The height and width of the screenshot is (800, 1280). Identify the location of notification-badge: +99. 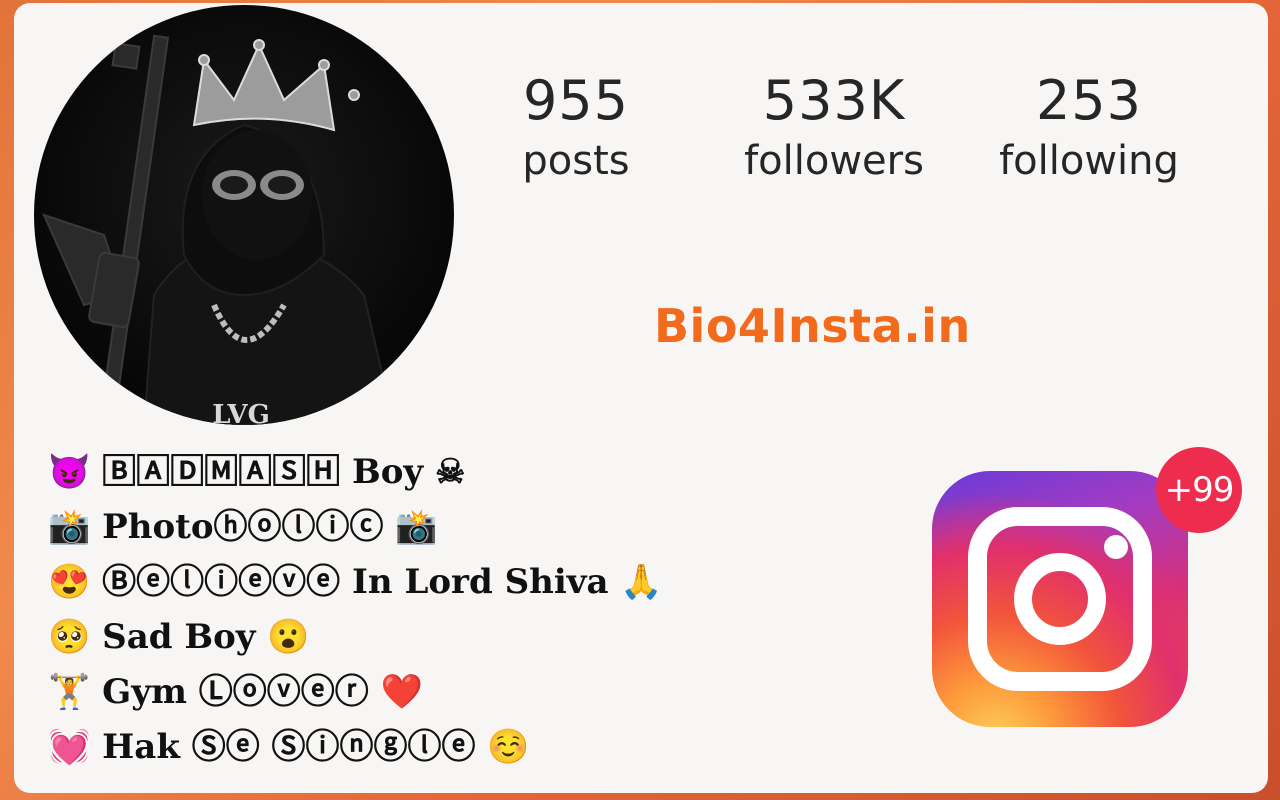
(1199, 490).